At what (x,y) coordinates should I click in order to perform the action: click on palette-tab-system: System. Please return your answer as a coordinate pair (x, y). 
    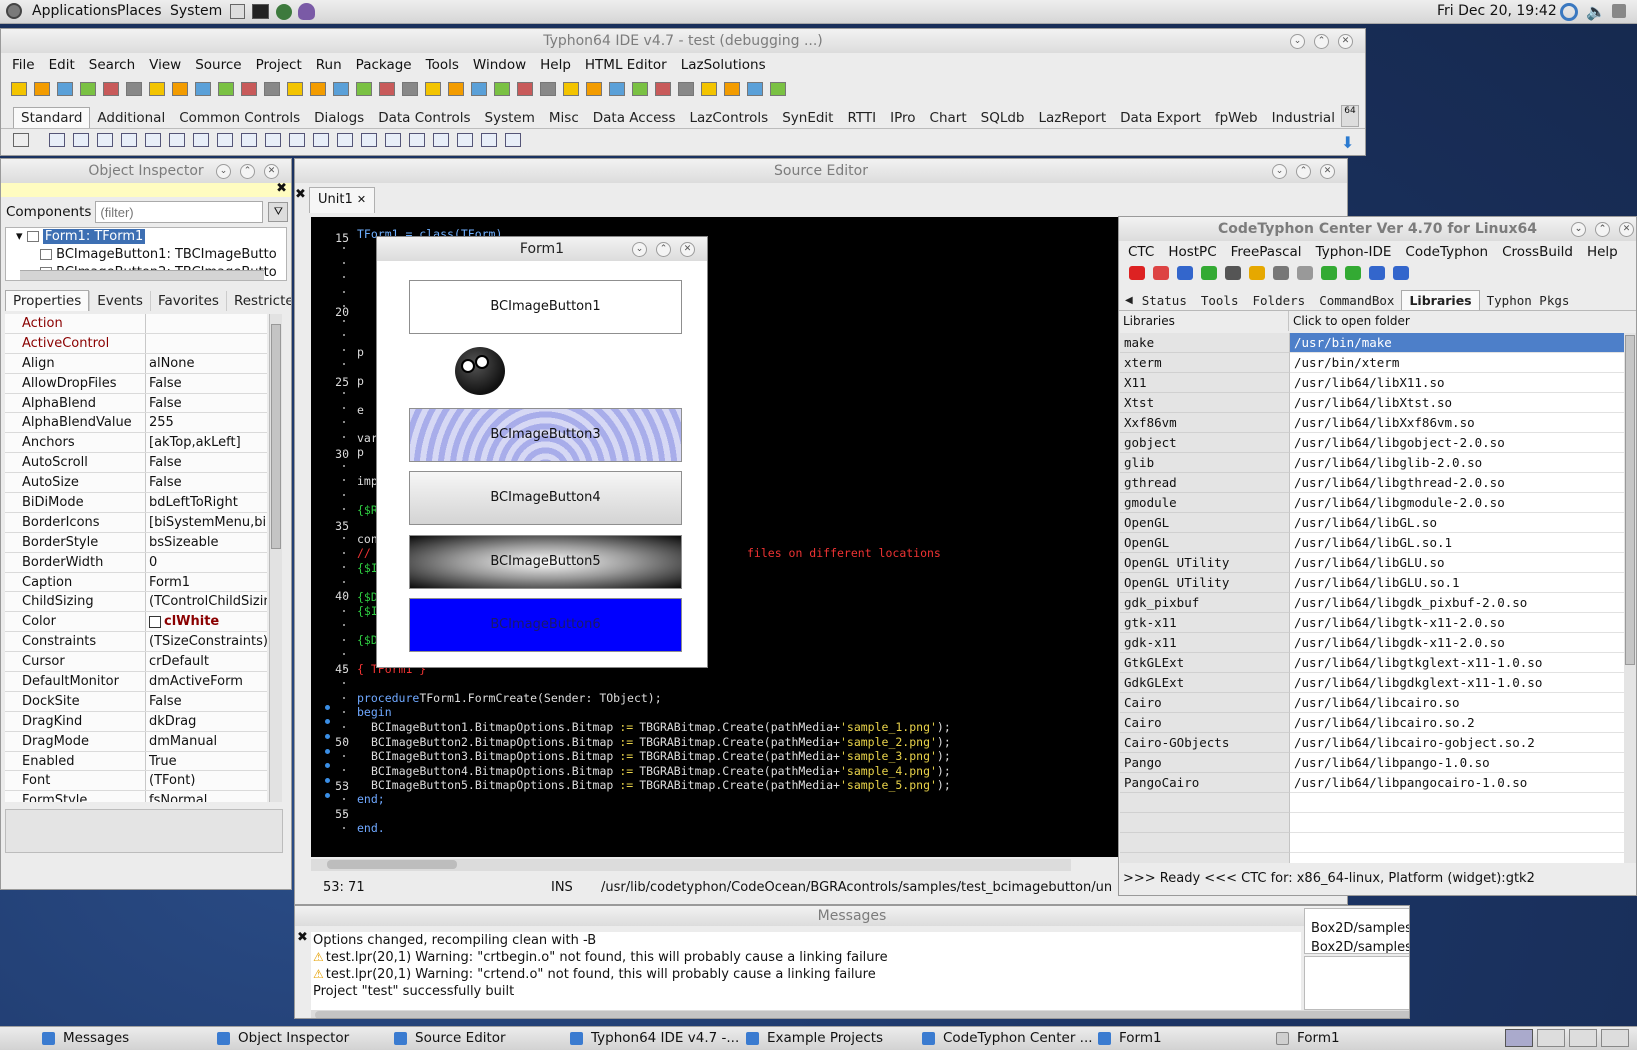
    Looking at the image, I should click on (510, 118).